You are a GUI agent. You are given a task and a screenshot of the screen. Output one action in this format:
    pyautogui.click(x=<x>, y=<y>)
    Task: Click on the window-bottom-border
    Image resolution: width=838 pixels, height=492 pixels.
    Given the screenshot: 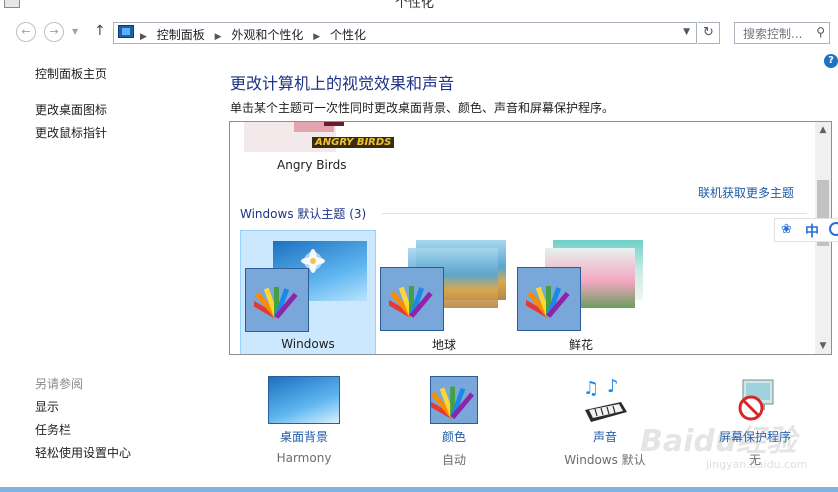 What is the action you would take?
    pyautogui.click(x=419, y=489)
    